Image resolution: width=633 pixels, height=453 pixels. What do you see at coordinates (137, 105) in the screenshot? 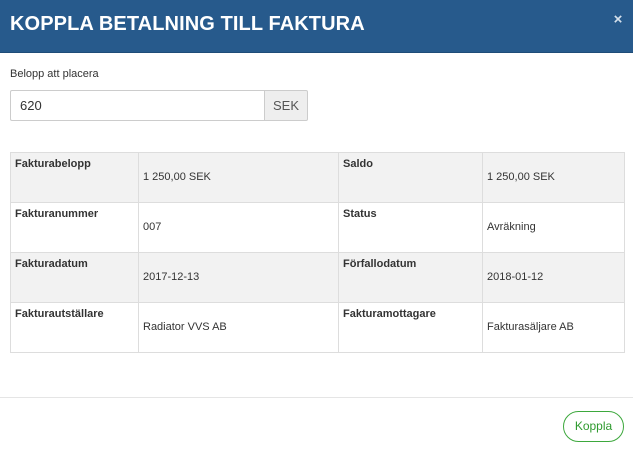
I see `amount-input` at bounding box center [137, 105].